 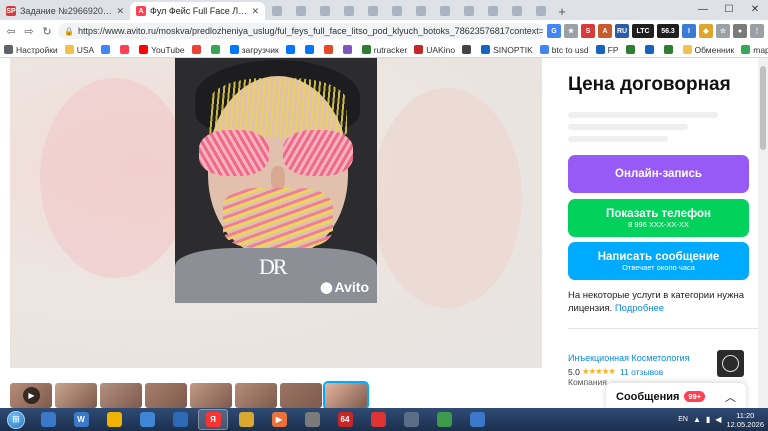 What do you see at coordinates (676, 395) in the screenshot?
I see `messages-popup: Сообщения 99+ ︿` at bounding box center [676, 395].